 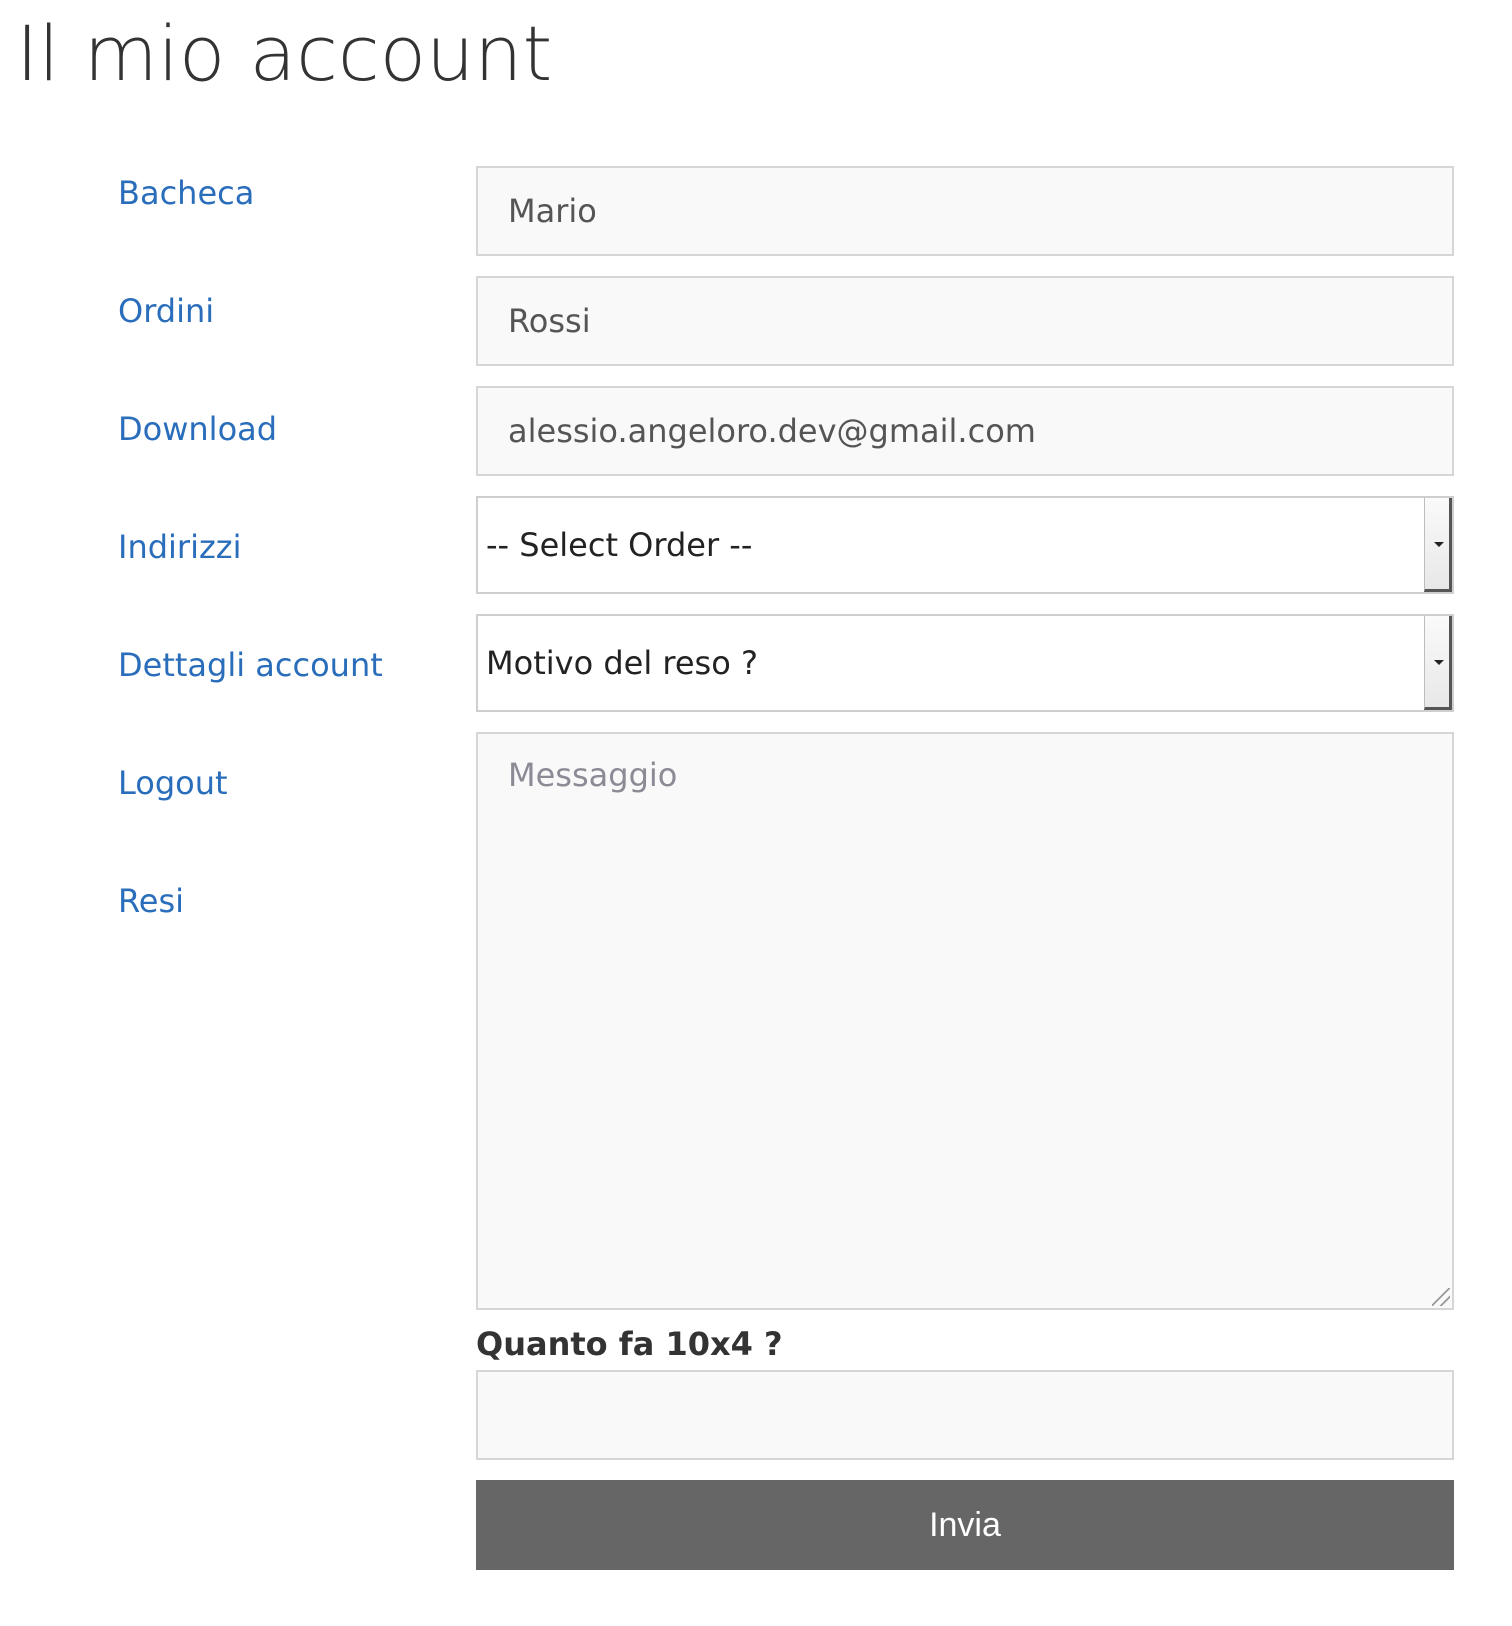 I want to click on order-select: -- Select Order --, so click(x=965, y=545).